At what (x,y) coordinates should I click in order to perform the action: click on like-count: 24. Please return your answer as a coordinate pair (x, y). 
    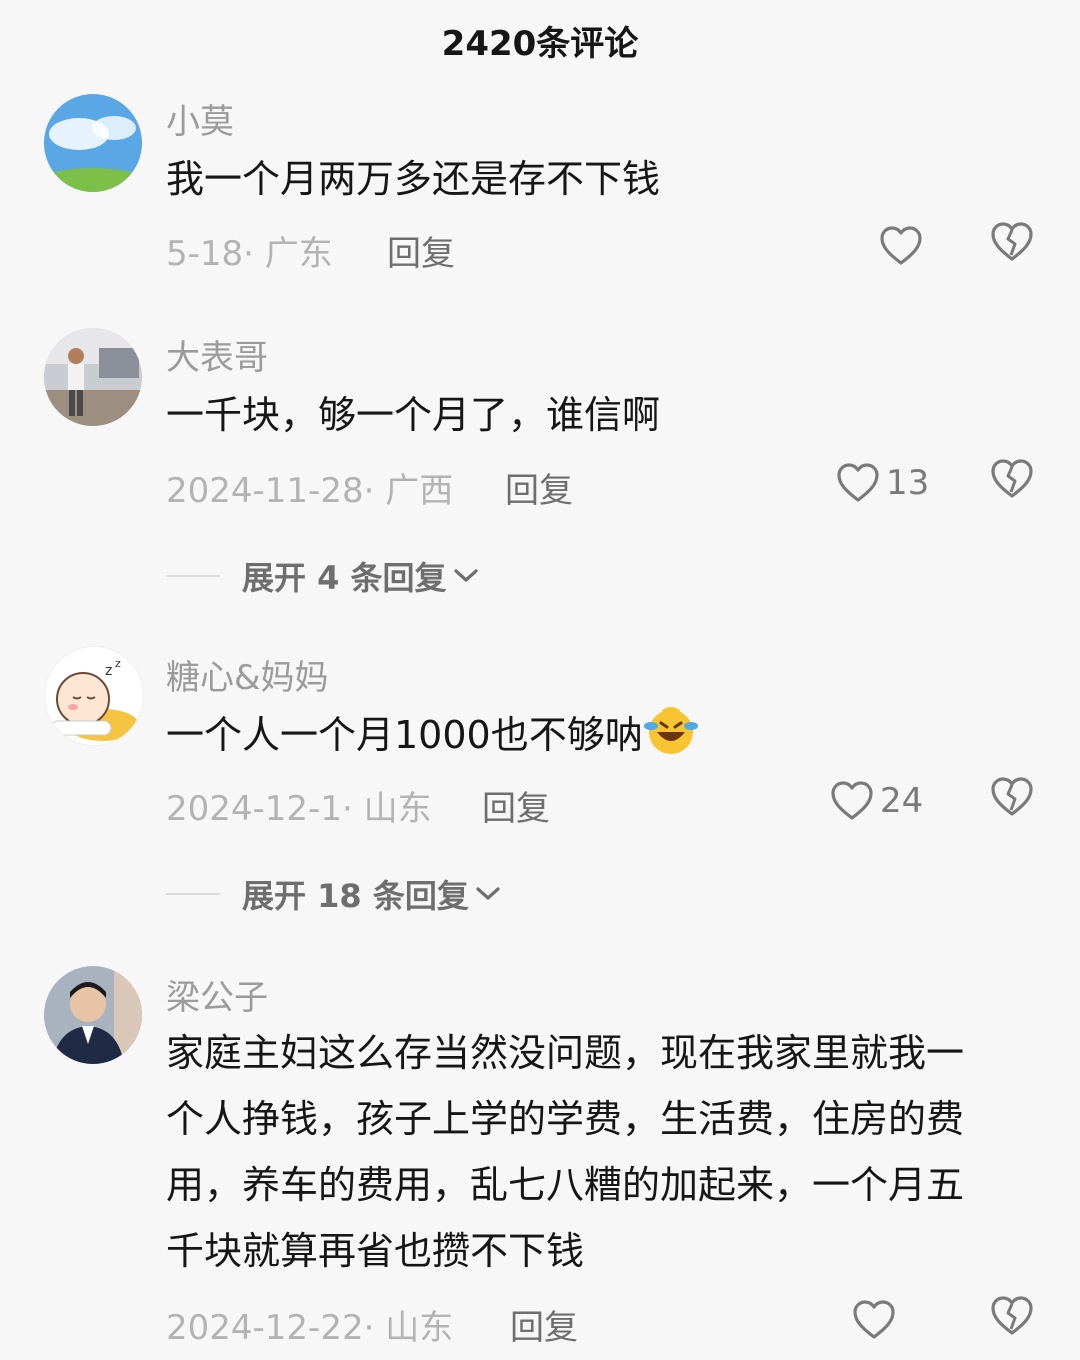
    Looking at the image, I should click on (902, 801).